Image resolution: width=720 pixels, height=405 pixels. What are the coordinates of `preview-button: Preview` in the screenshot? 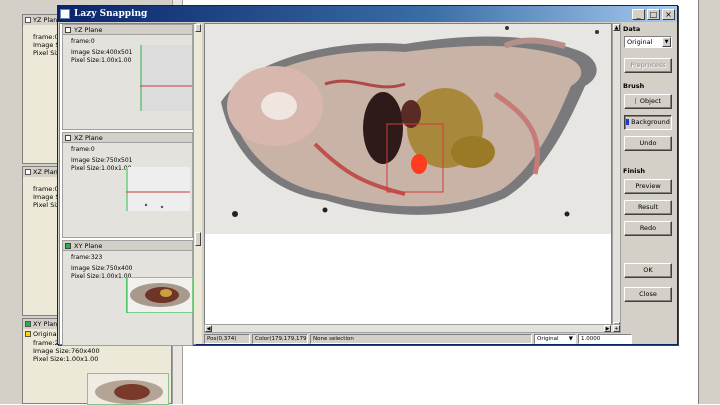 It's located at (648, 186).